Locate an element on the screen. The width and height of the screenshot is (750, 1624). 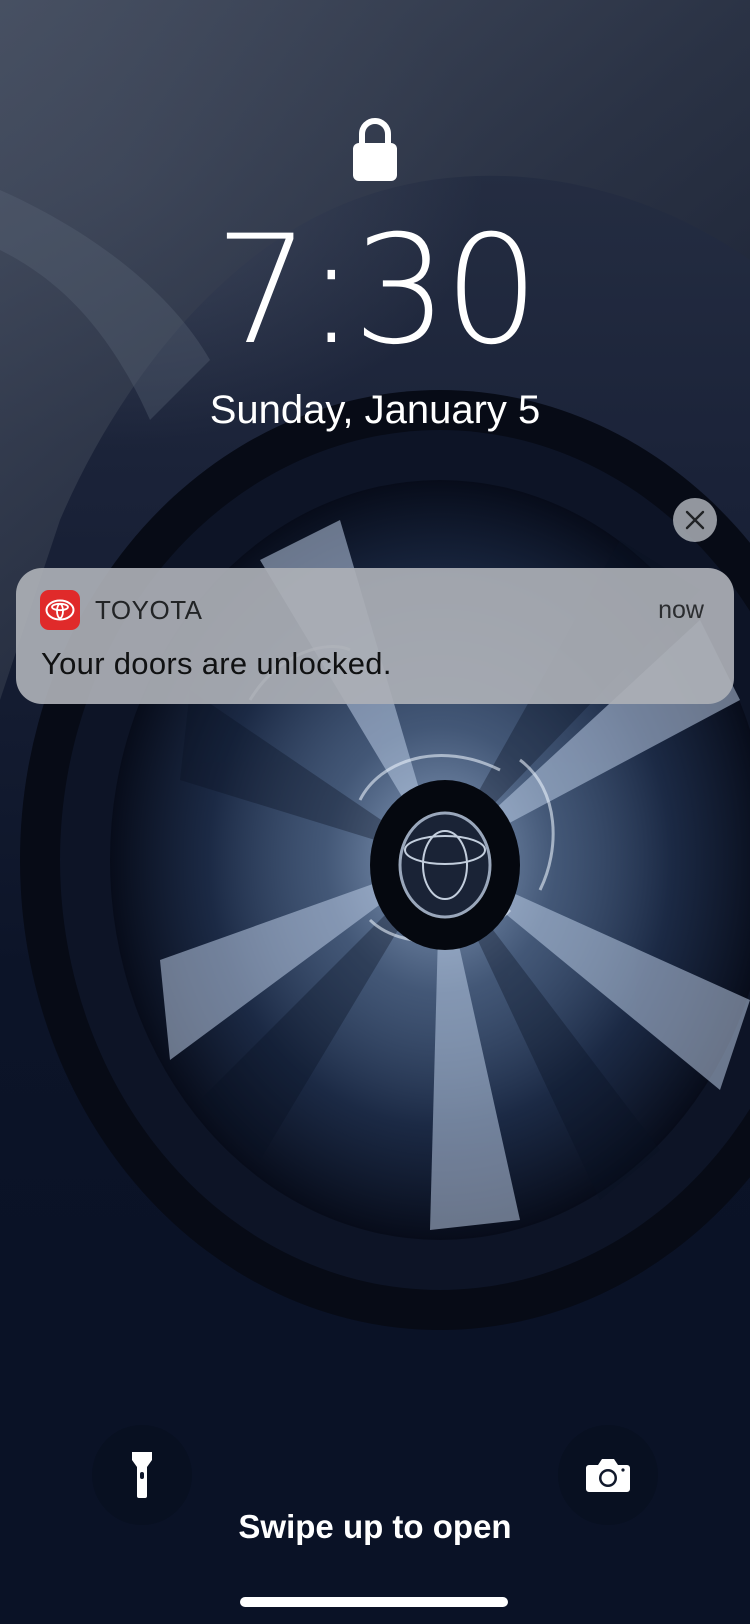
lock-date: Sunday, January 5 is located at coordinates (375, 410).